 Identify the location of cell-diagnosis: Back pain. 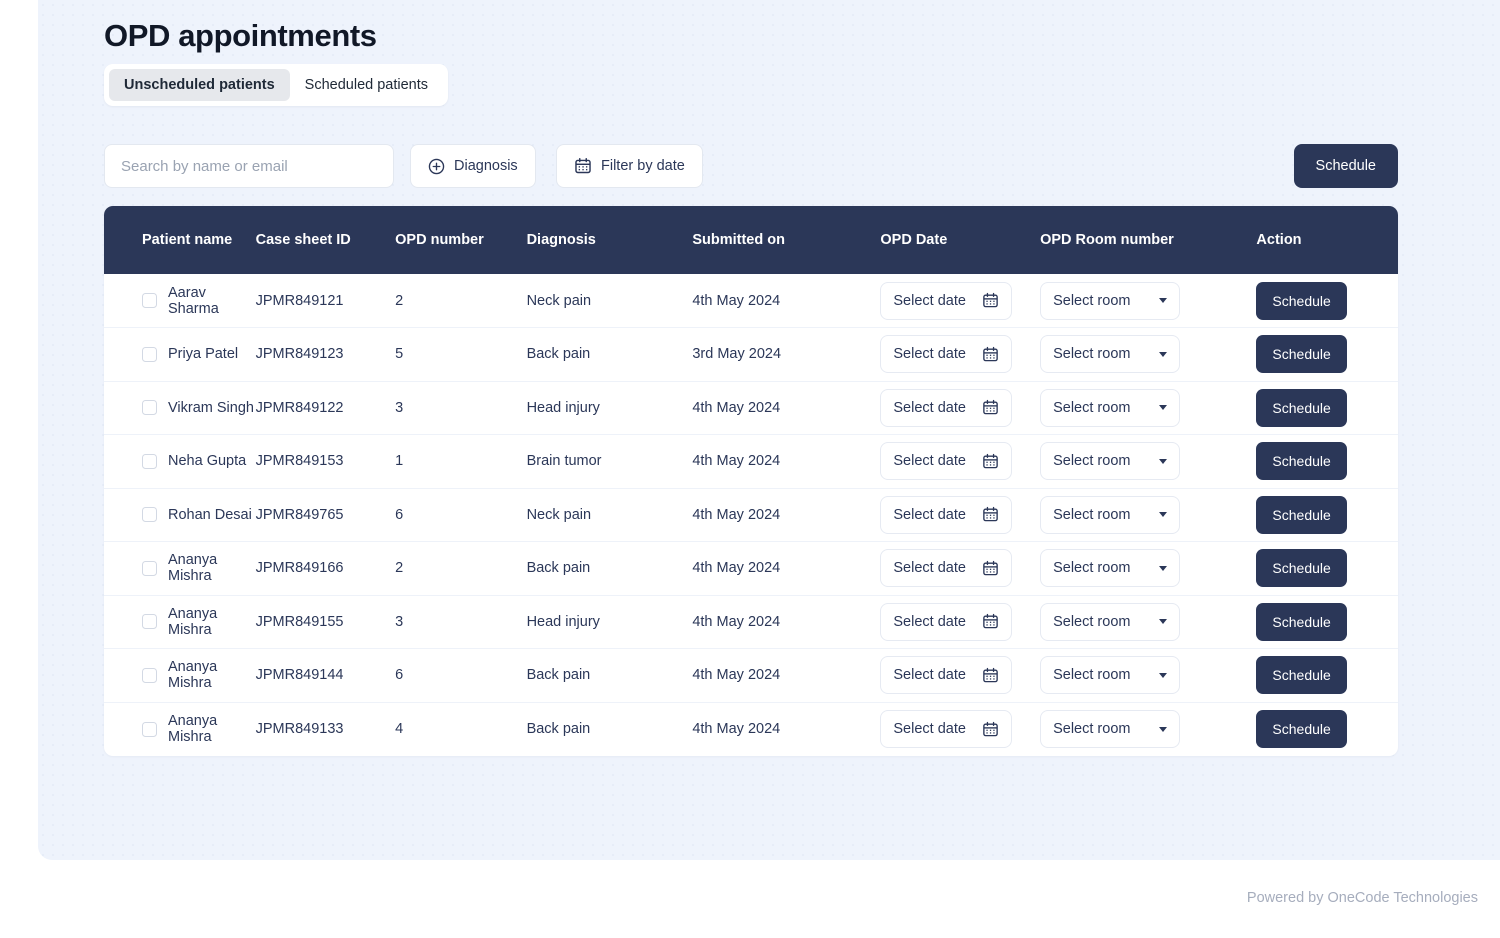
(558, 675).